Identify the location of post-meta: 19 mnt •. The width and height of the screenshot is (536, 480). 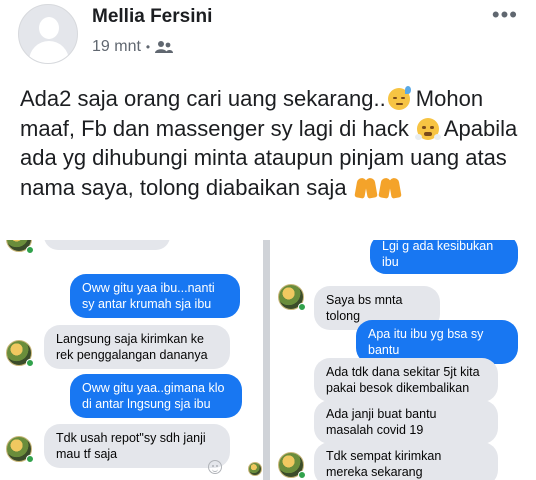
(133, 47).